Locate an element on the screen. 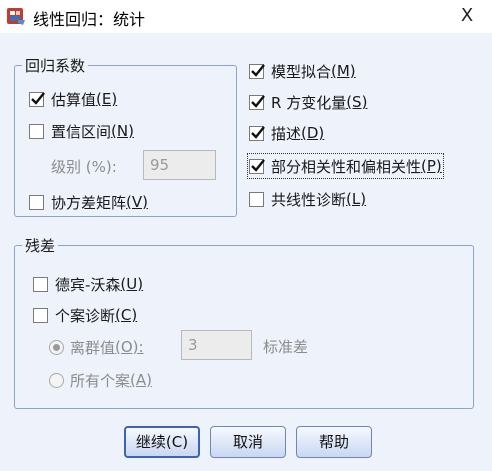 The width and height of the screenshot is (492, 471). all-cases-radio: 所有个案 (A) is located at coordinates (100, 380).